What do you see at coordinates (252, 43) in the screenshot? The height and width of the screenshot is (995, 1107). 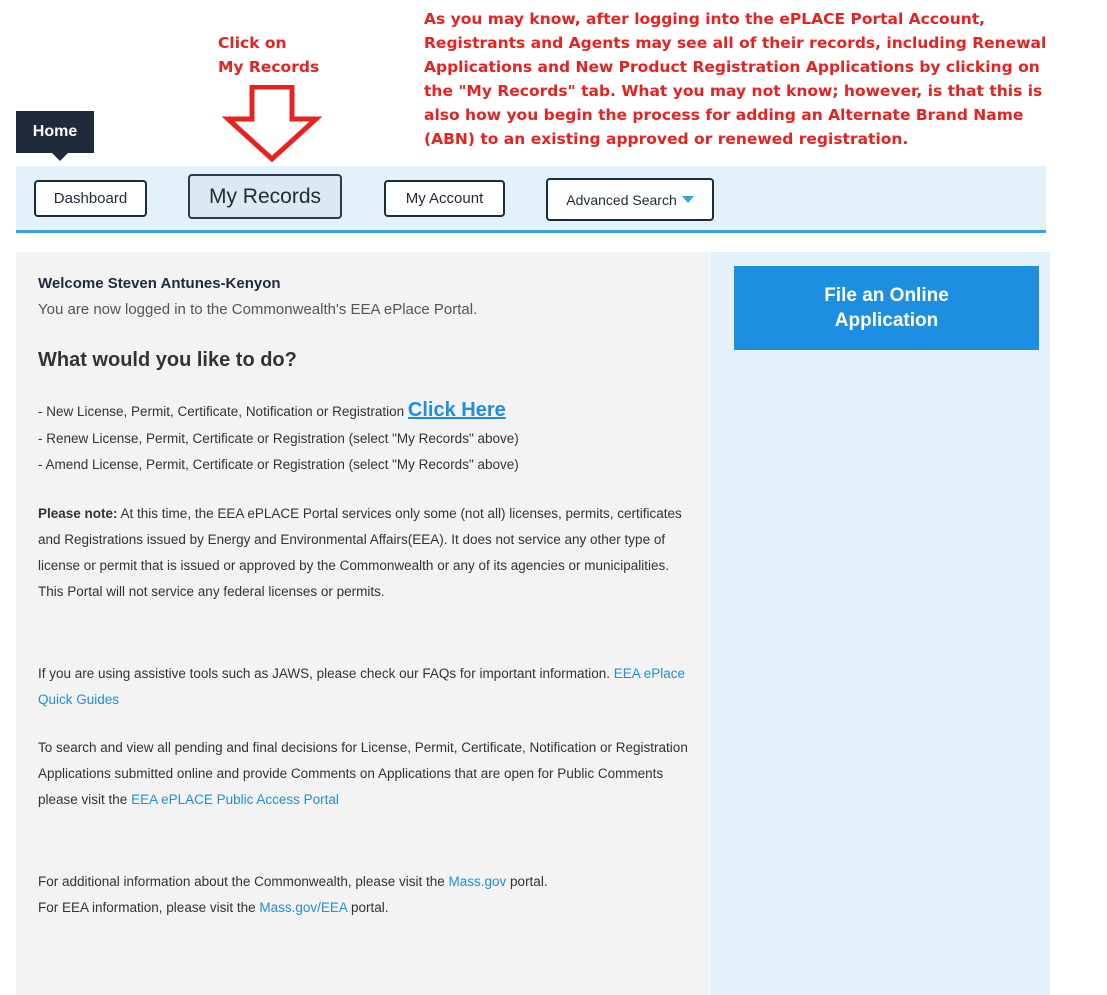 I see `annotation-click-line1: Click on` at bounding box center [252, 43].